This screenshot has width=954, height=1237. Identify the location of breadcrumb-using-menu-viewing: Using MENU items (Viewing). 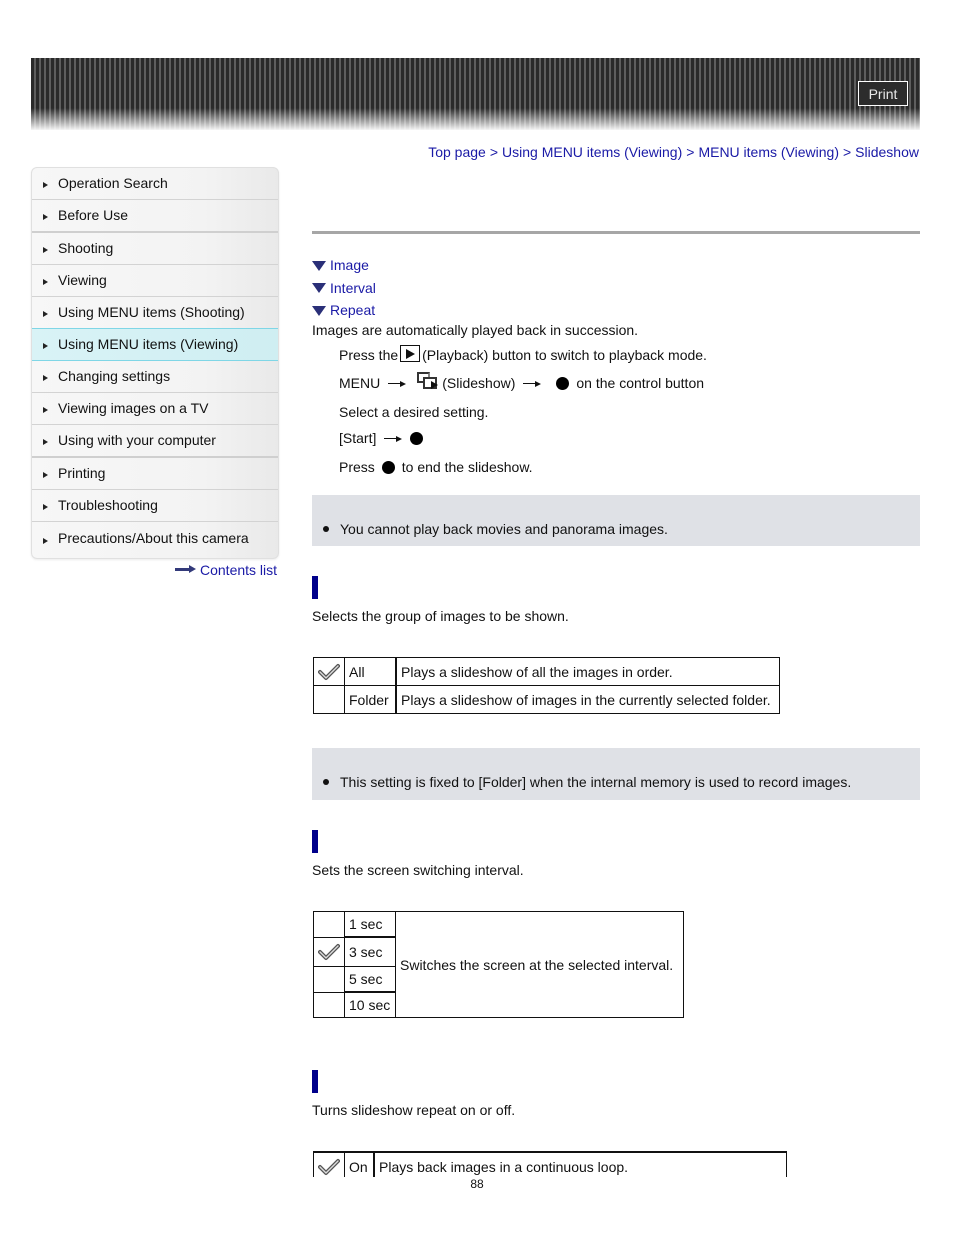
(592, 152).